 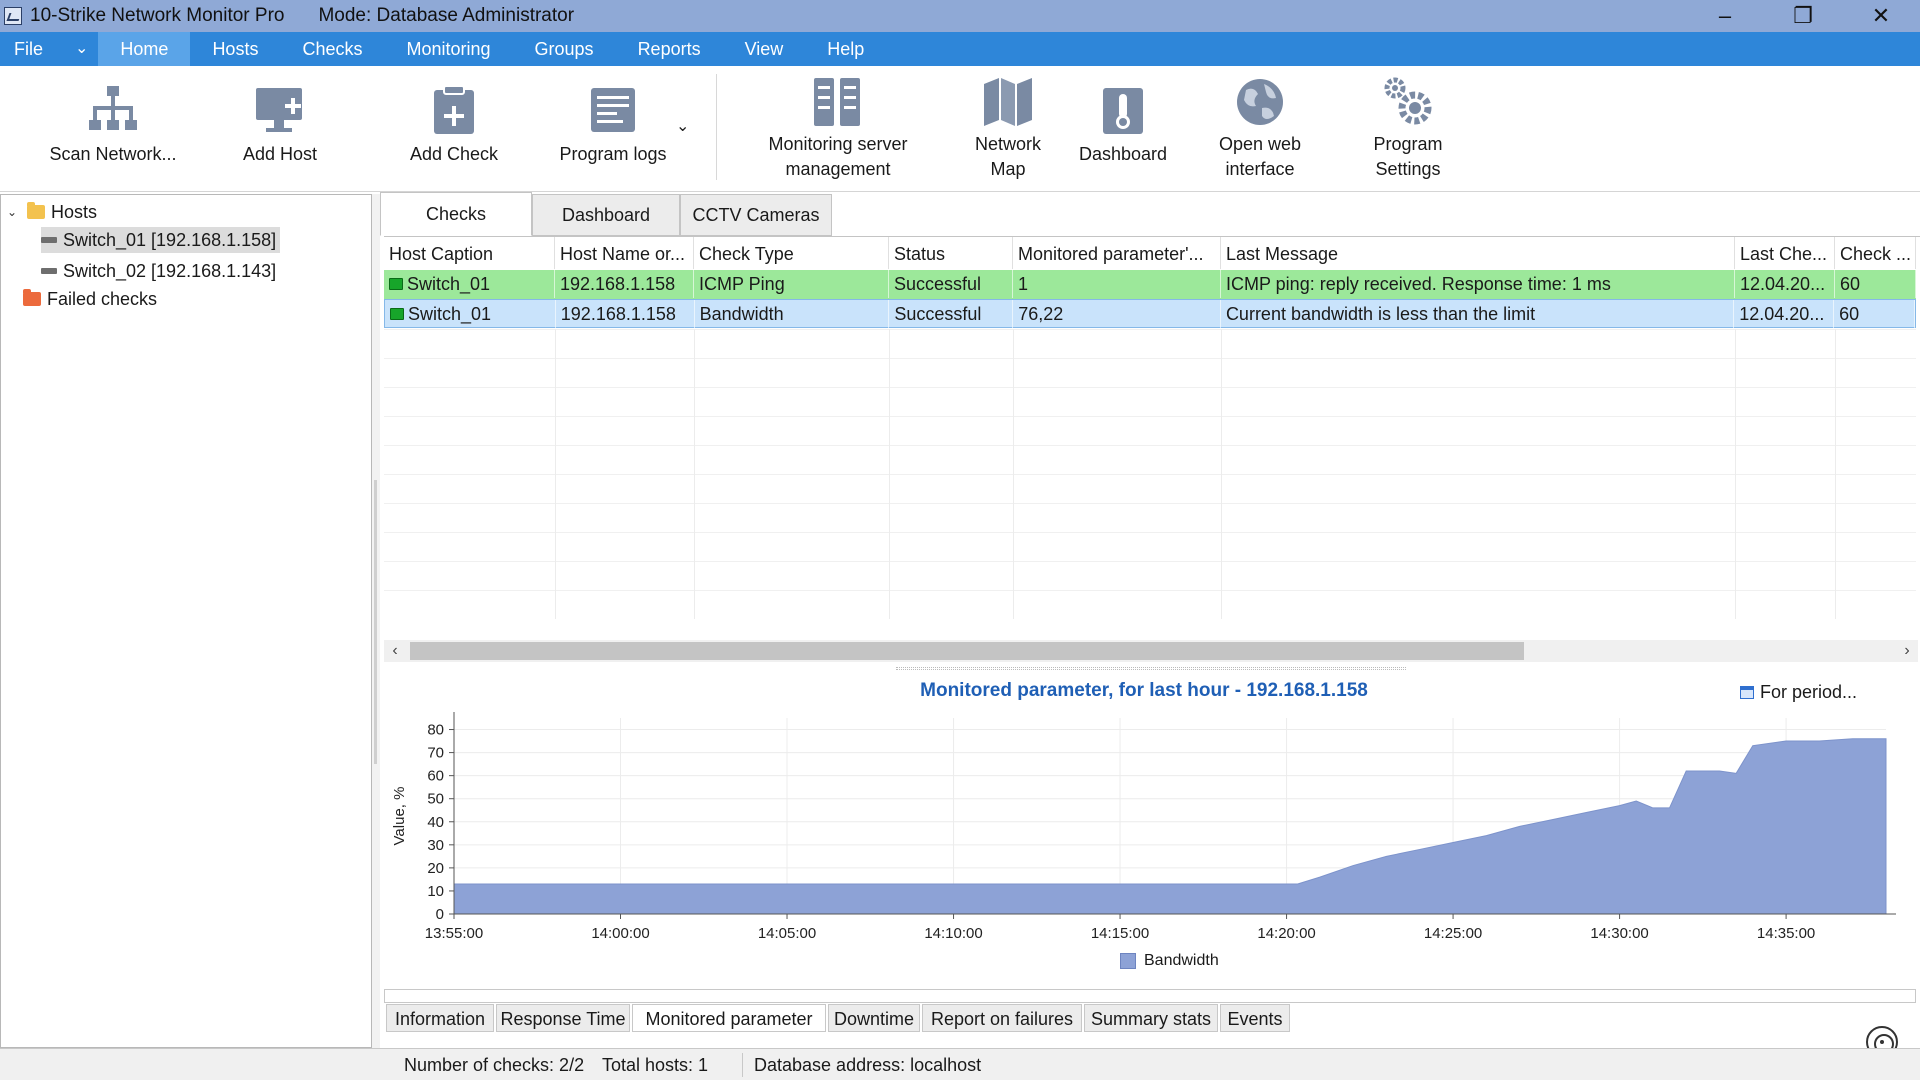 What do you see at coordinates (792, 314) in the screenshot?
I see `cell-check-type: Bandwidth` at bounding box center [792, 314].